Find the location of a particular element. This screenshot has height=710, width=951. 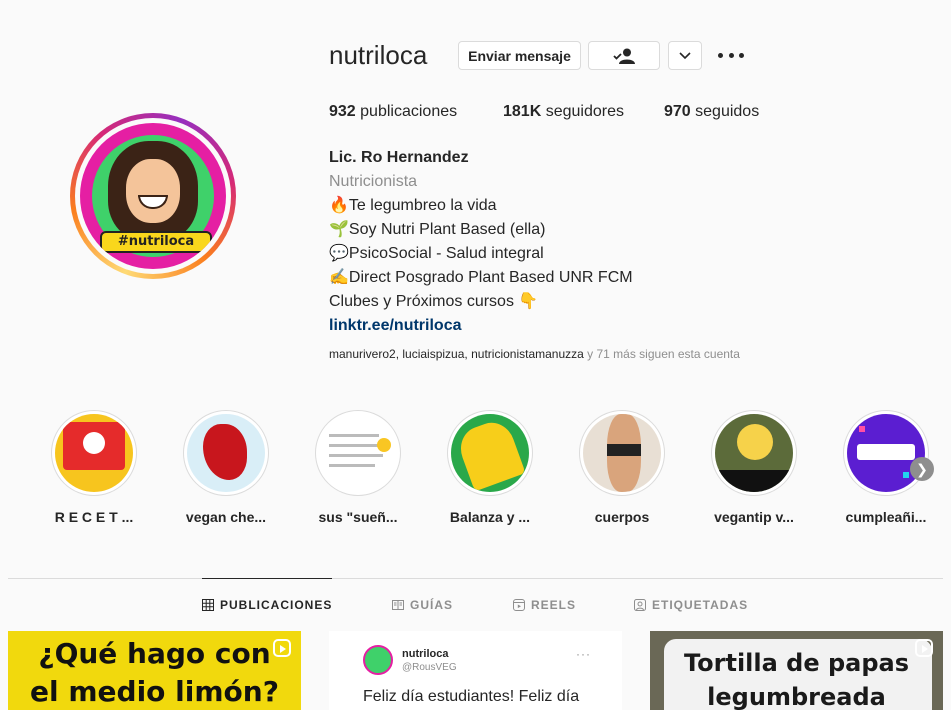

user-check-icon is located at coordinates (624, 56).